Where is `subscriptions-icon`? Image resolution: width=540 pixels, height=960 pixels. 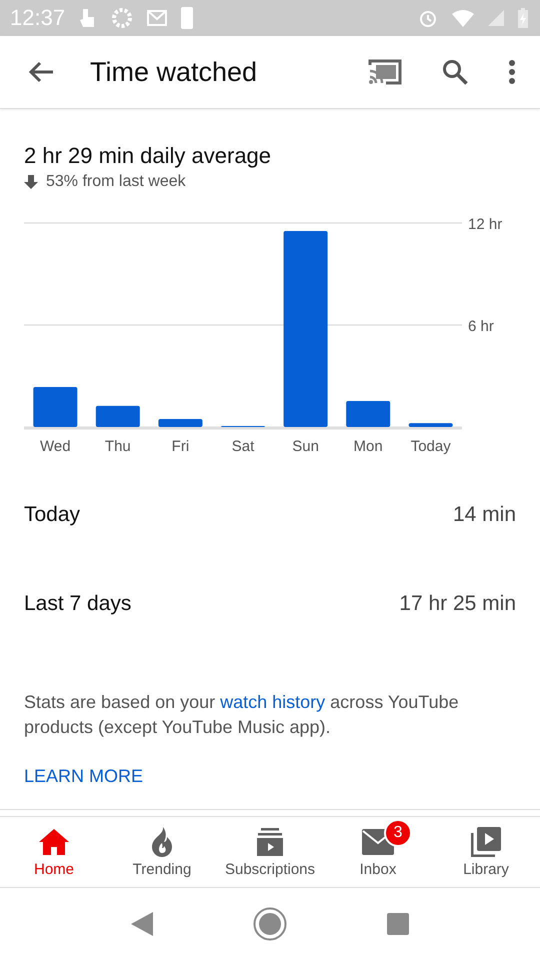
subscriptions-icon is located at coordinates (270, 842).